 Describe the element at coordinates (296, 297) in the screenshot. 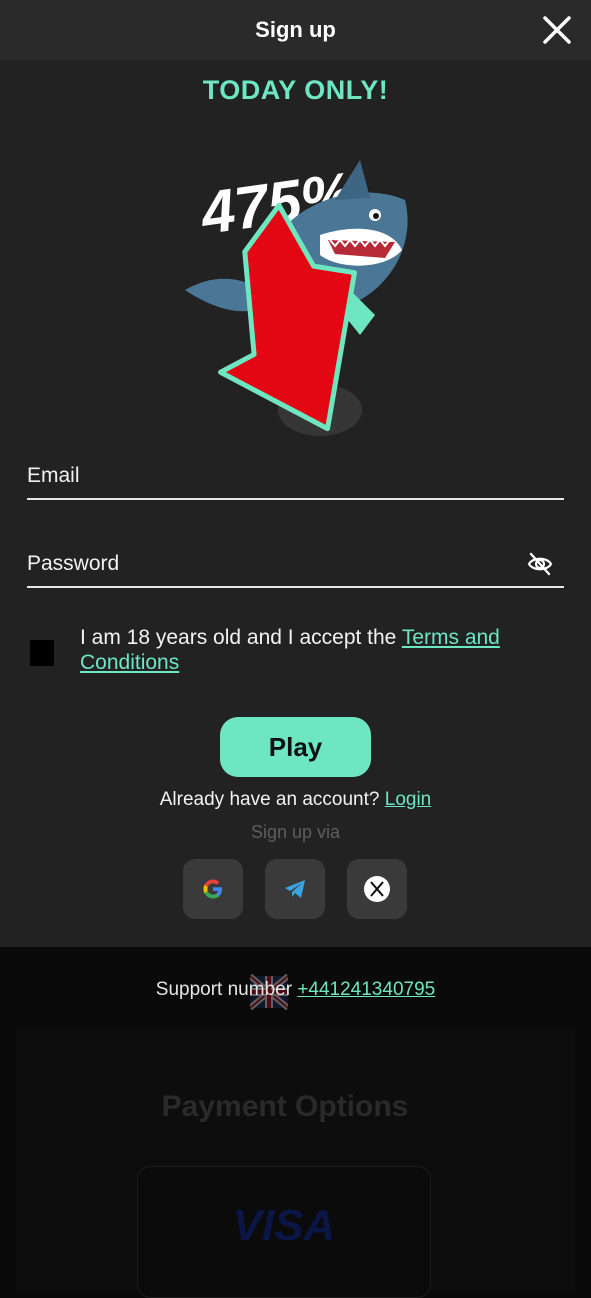

I see `promo-banner: 475%` at that location.